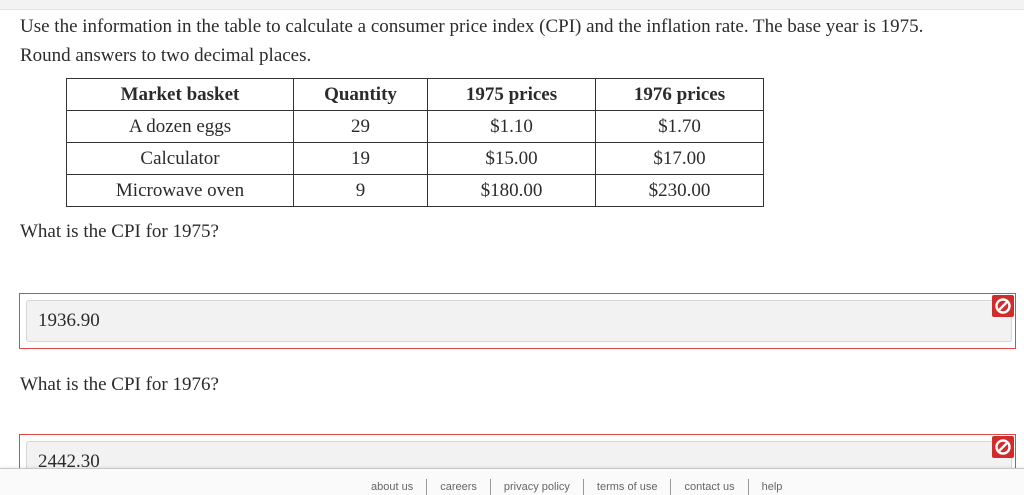 The image size is (1024, 495). What do you see at coordinates (511, 158) in the screenshot?
I see `cell-1975-price: $15.00` at bounding box center [511, 158].